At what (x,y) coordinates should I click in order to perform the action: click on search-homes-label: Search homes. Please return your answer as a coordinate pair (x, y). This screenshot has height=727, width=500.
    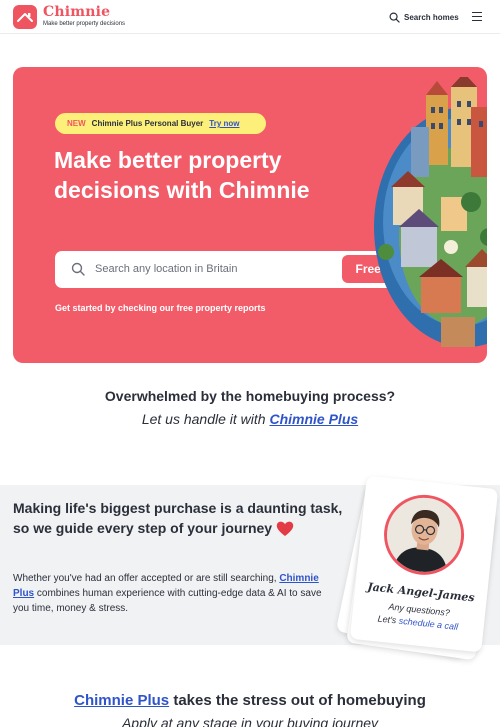
    Looking at the image, I should click on (431, 17).